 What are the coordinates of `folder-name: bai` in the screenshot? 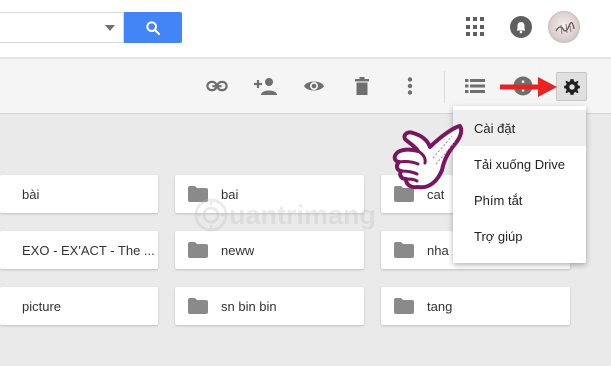 It's located at (230, 194).